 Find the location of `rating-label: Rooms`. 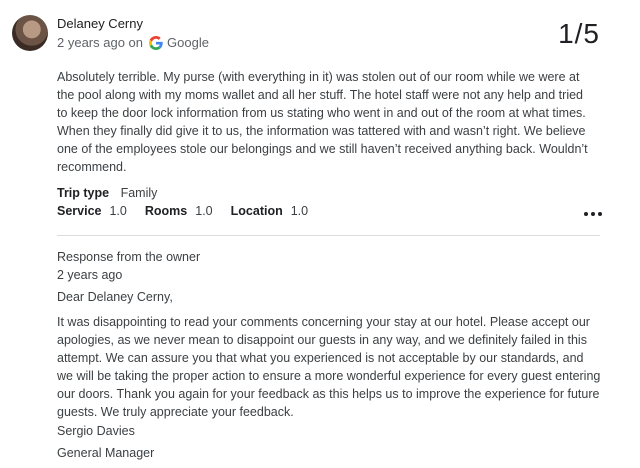

rating-label: Rooms is located at coordinates (166, 211).